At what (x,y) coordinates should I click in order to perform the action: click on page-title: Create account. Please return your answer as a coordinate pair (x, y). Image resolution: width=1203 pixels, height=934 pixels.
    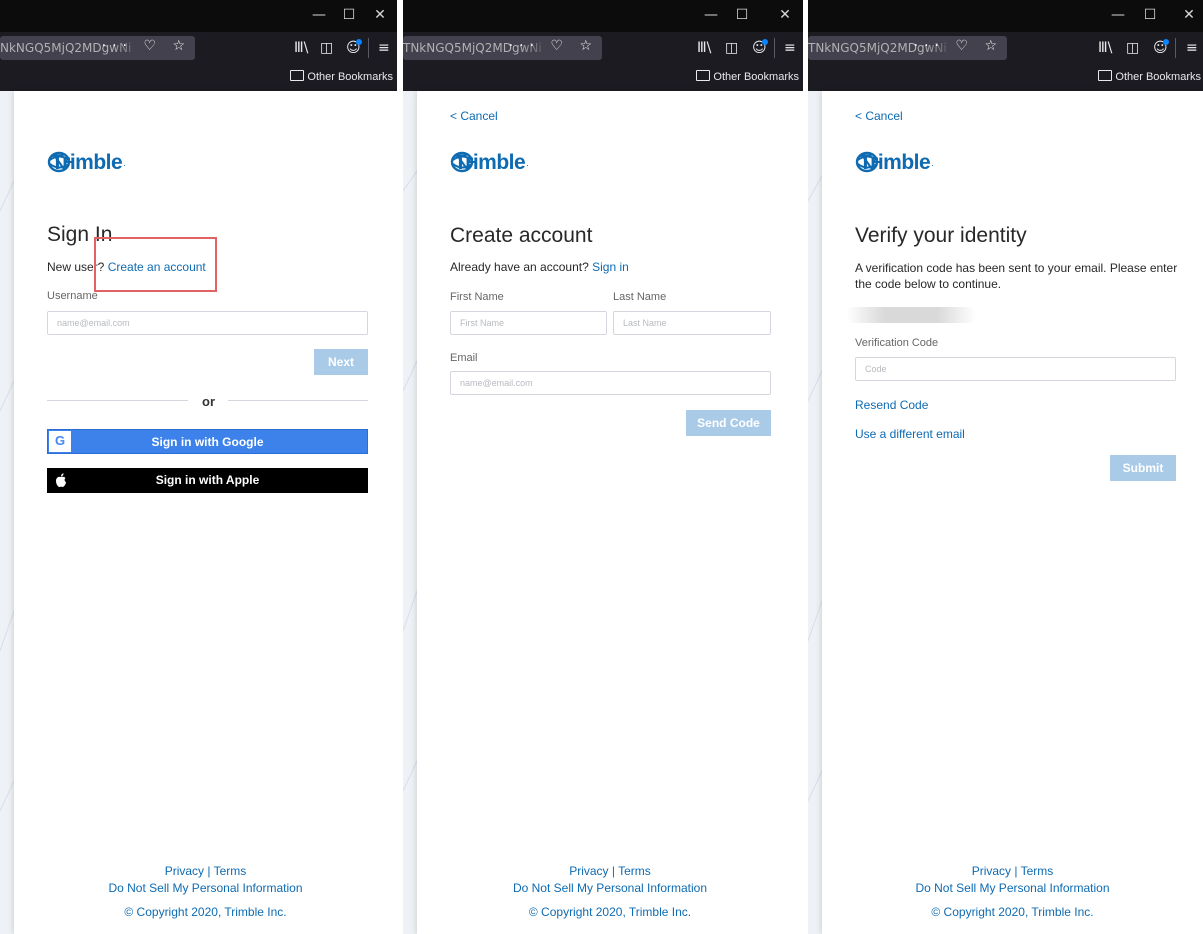
    Looking at the image, I should click on (521, 235).